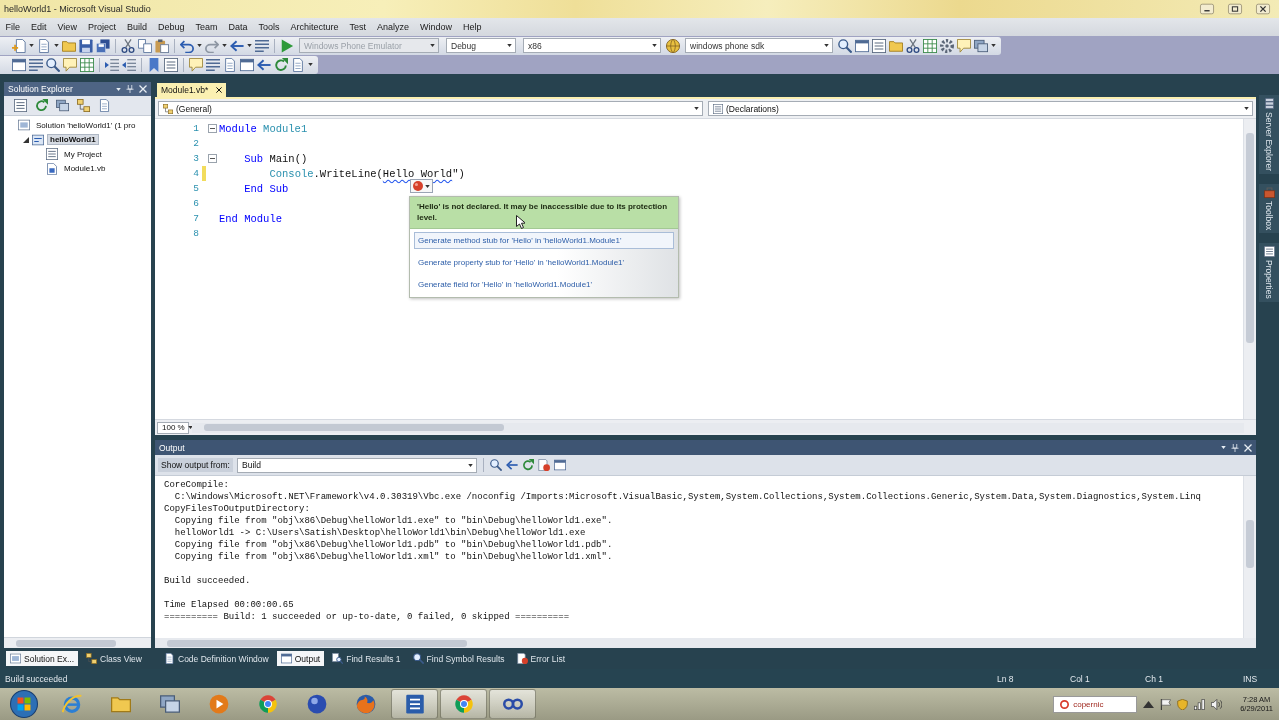 The width and height of the screenshot is (1279, 720). I want to click on play-icon, so click(287, 45).